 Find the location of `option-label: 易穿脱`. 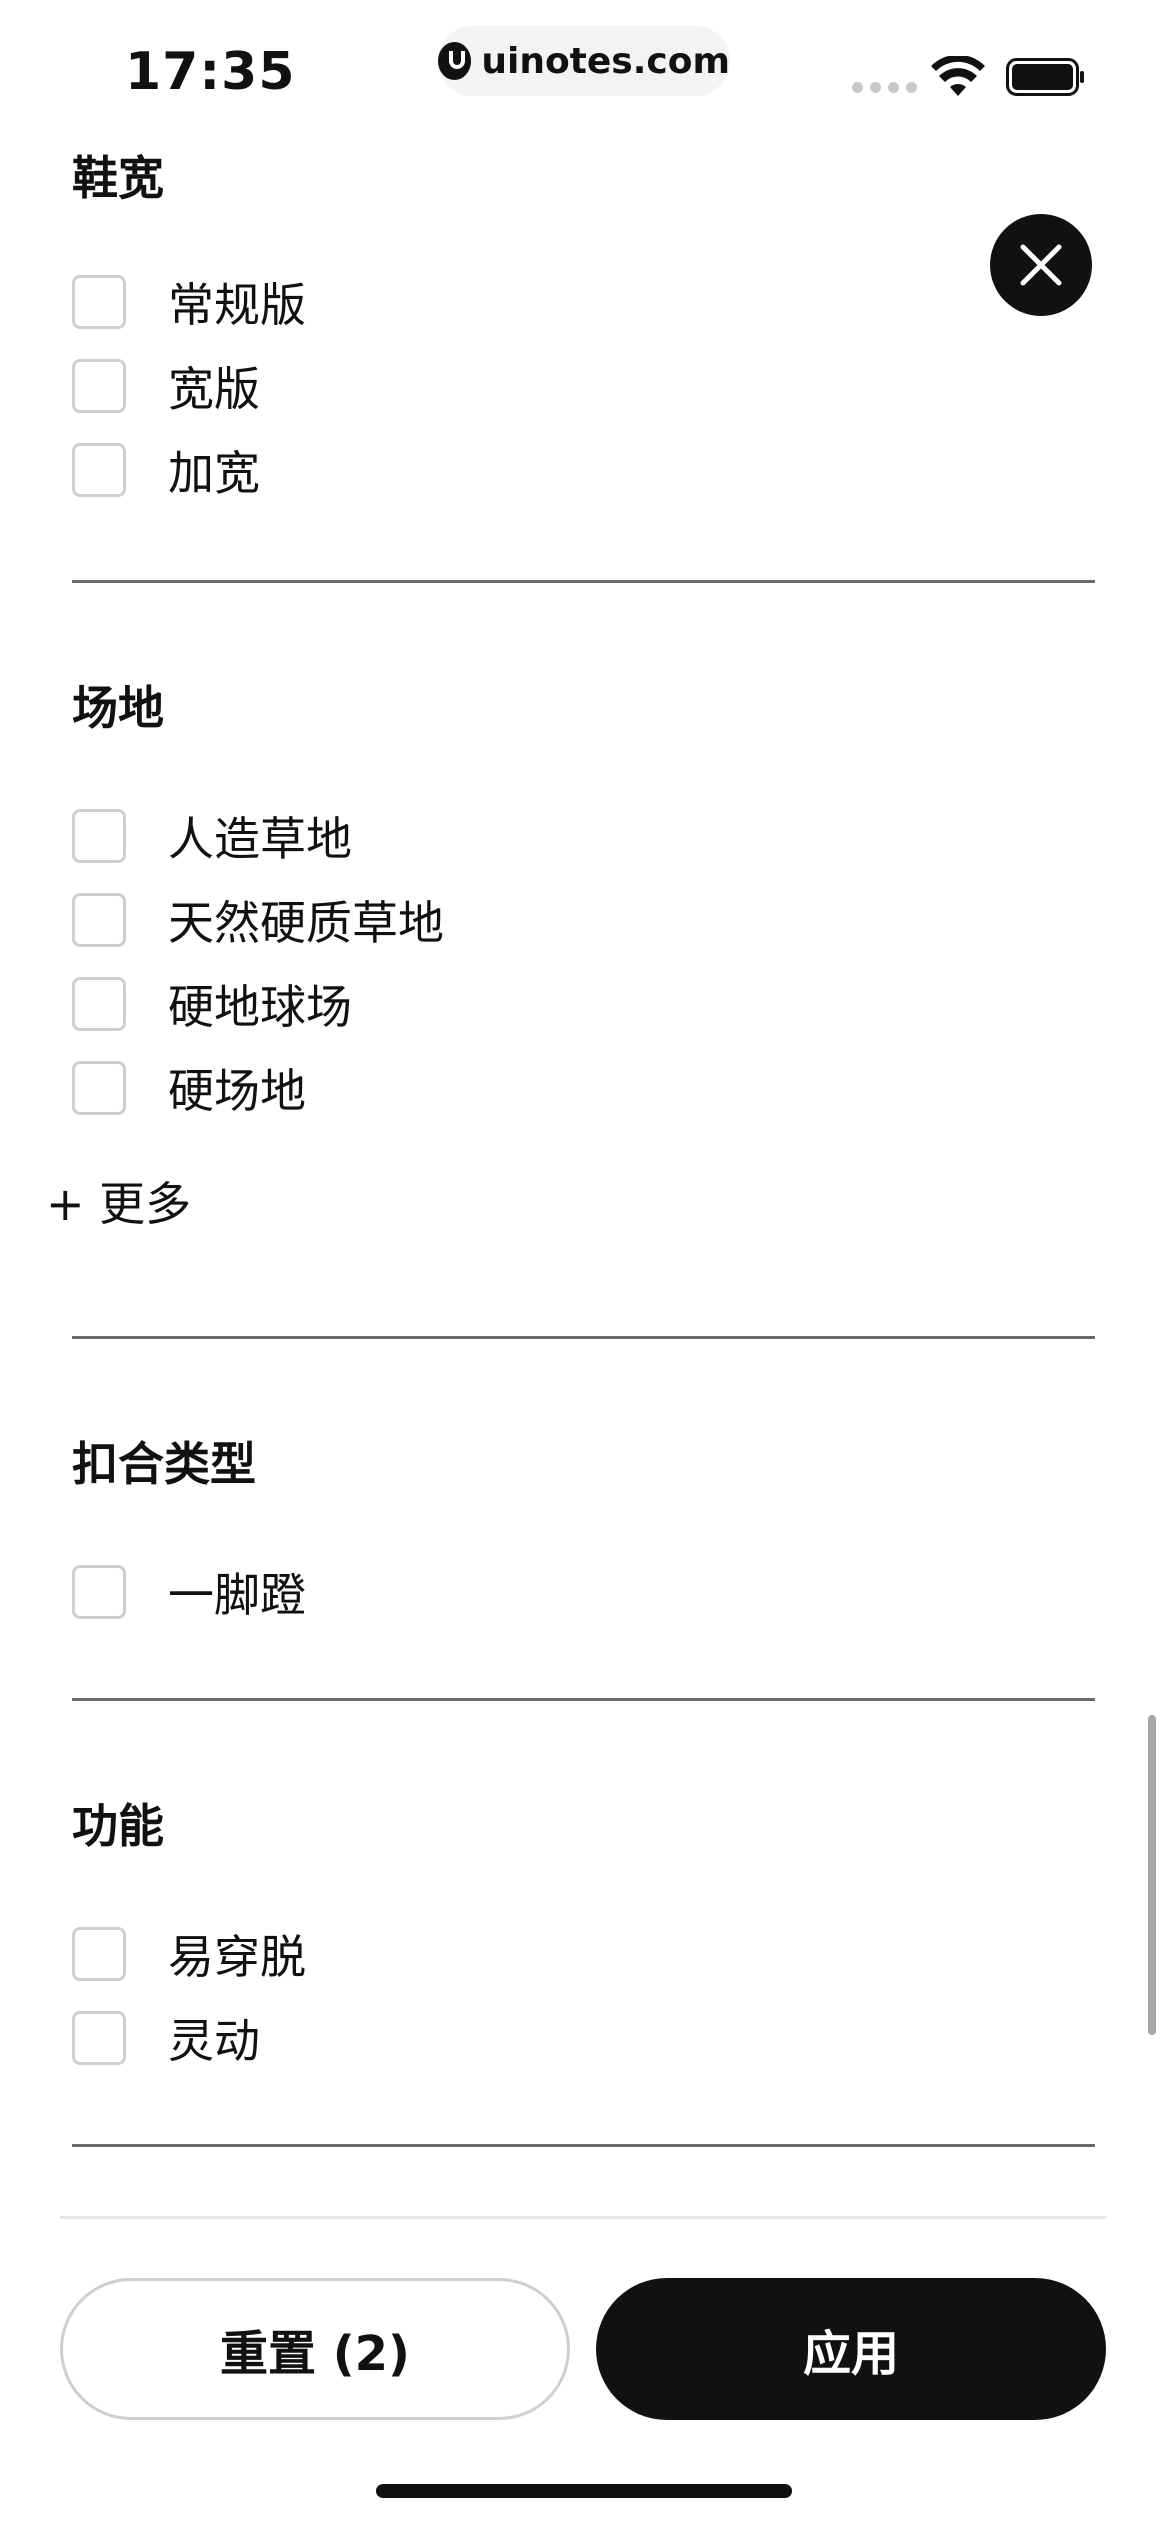

option-label: 易穿脱 is located at coordinates (237, 1957).